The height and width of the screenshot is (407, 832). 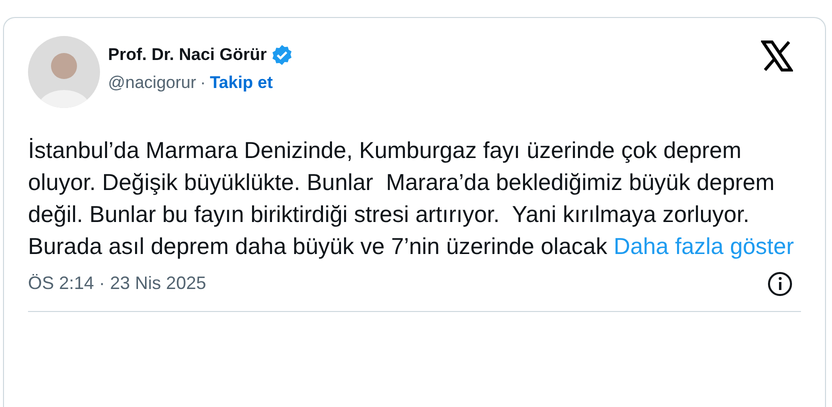 What do you see at coordinates (152, 83) in the screenshot?
I see `author-handle: @nacigorur` at bounding box center [152, 83].